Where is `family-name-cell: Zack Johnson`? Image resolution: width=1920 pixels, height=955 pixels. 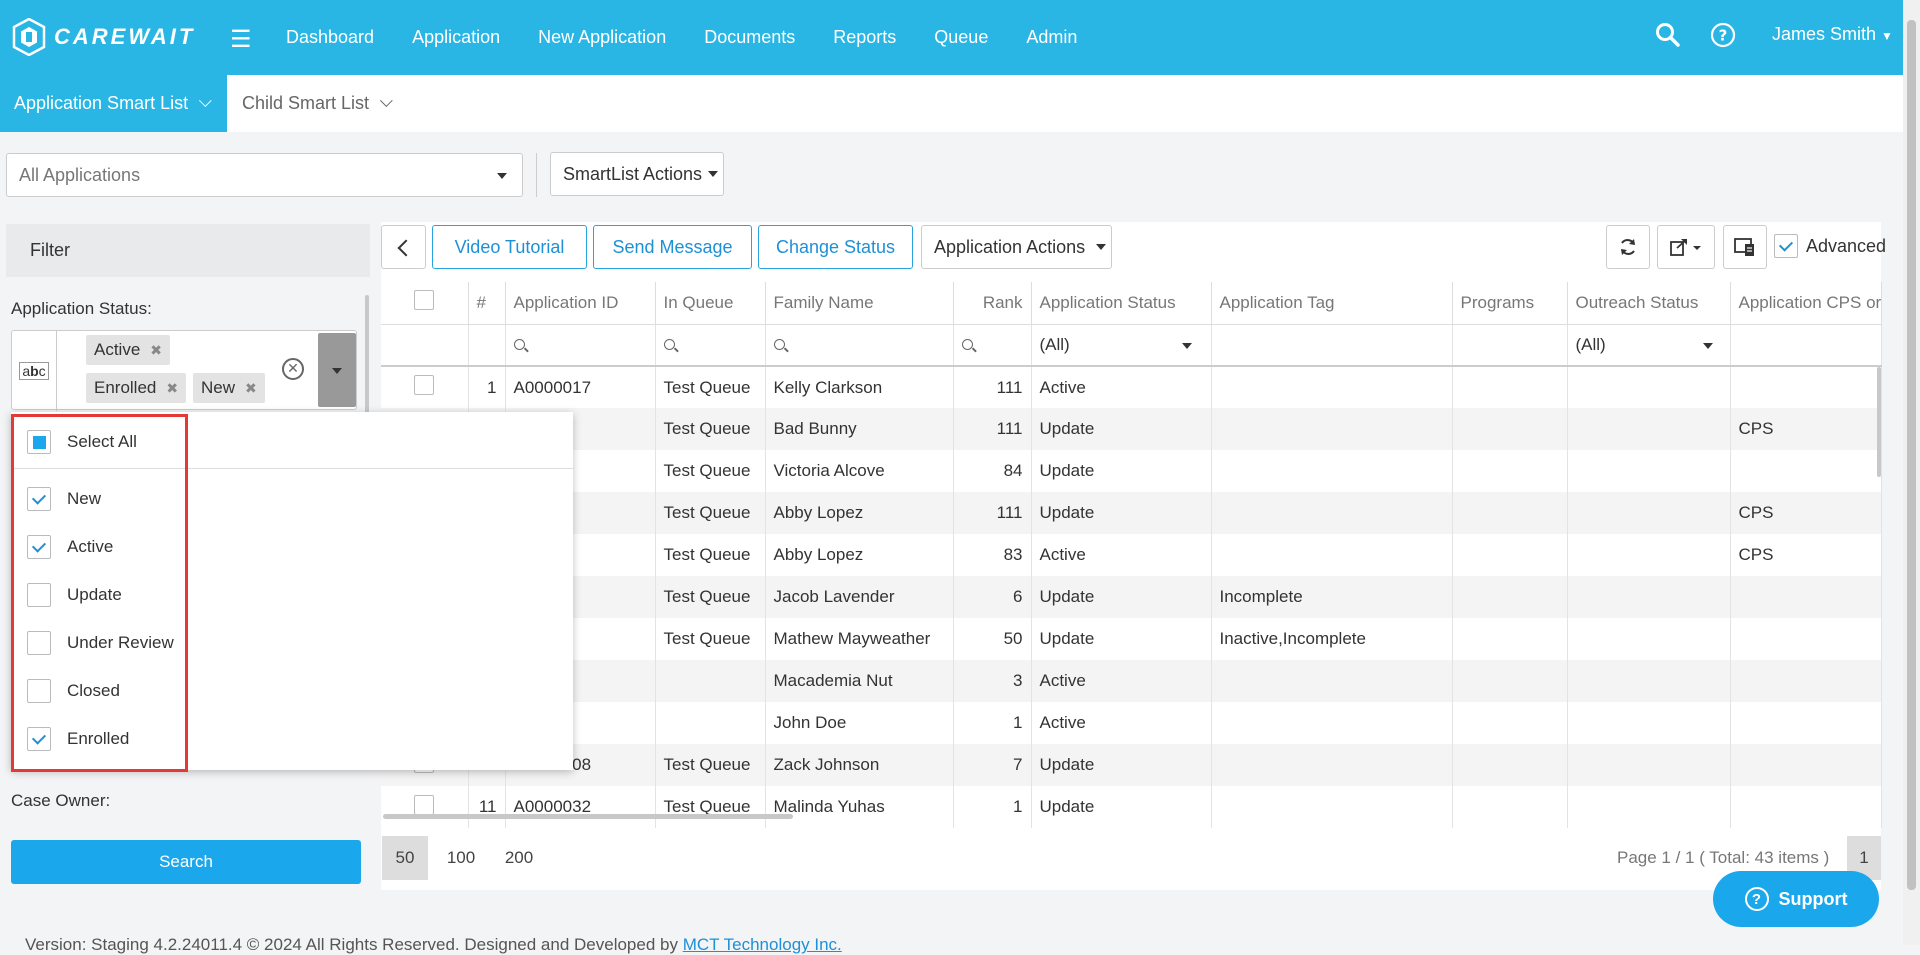 family-name-cell: Zack Johnson is located at coordinates (859, 765).